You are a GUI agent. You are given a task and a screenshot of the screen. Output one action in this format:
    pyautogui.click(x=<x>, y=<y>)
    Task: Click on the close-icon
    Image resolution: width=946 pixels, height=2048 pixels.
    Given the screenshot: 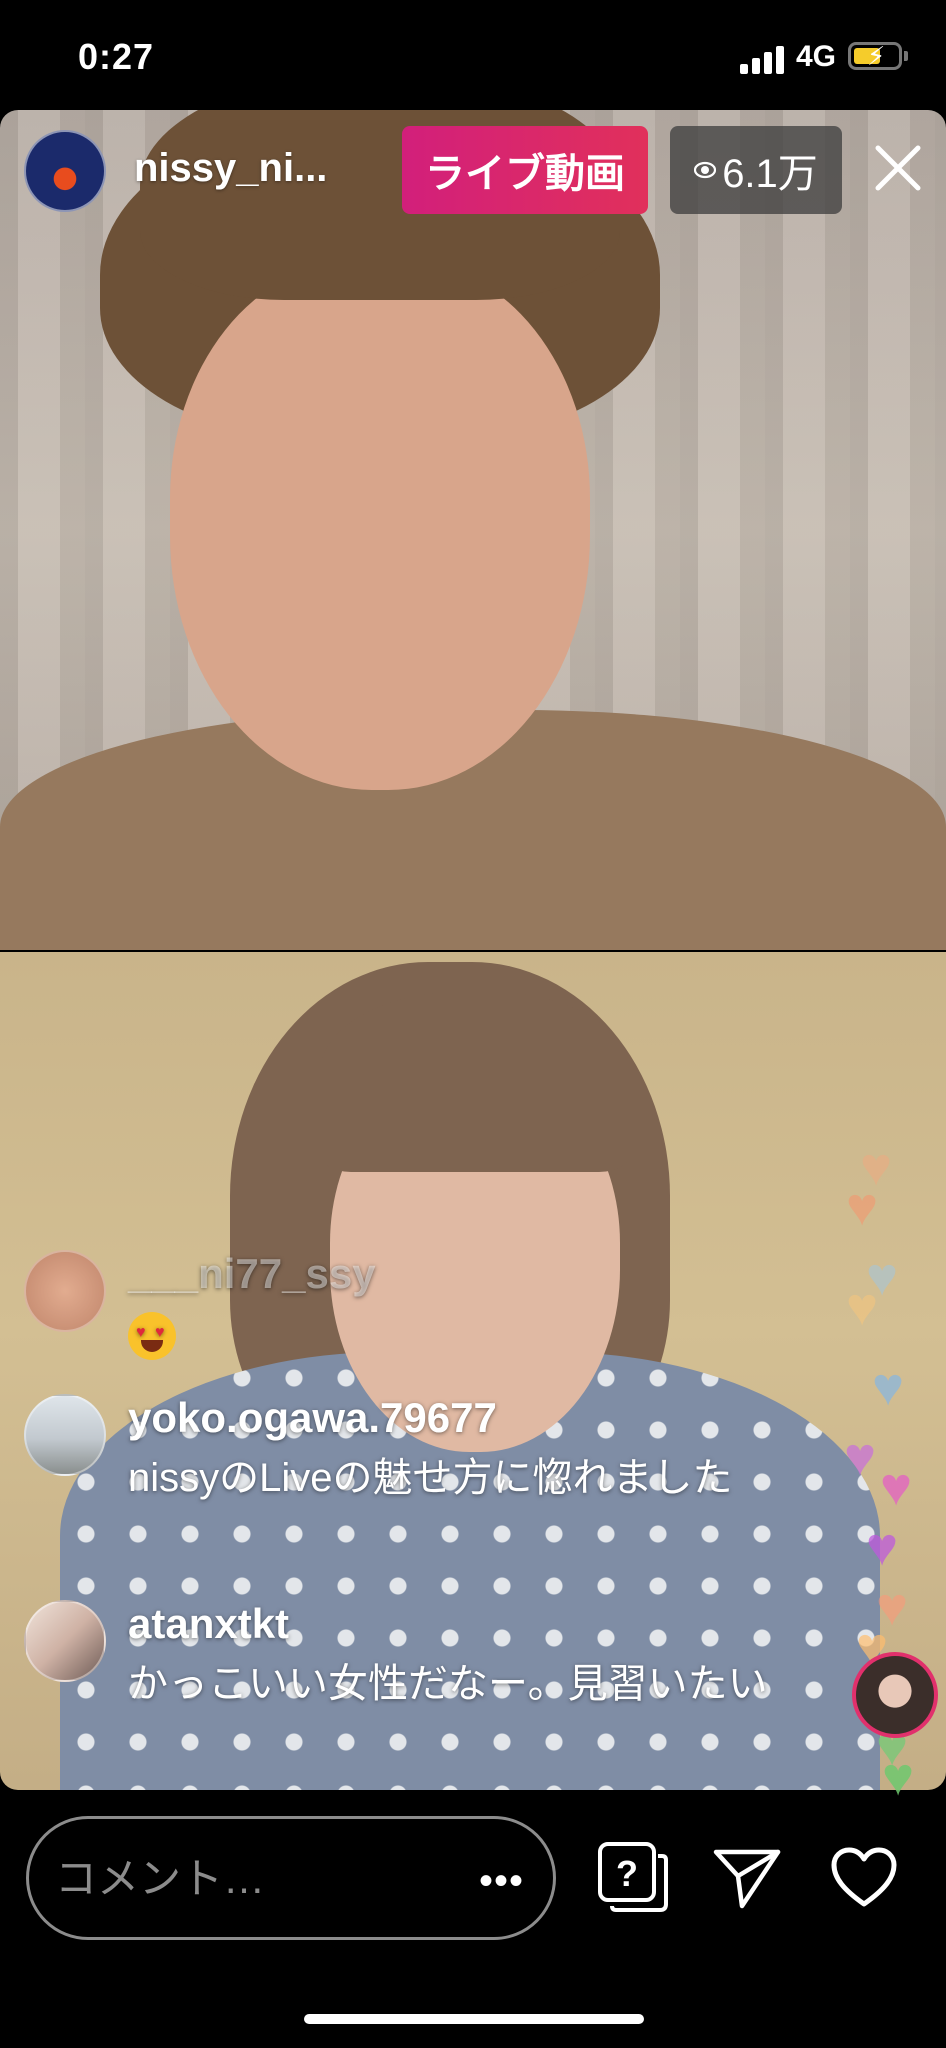 What is the action you would take?
    pyautogui.click(x=898, y=168)
    